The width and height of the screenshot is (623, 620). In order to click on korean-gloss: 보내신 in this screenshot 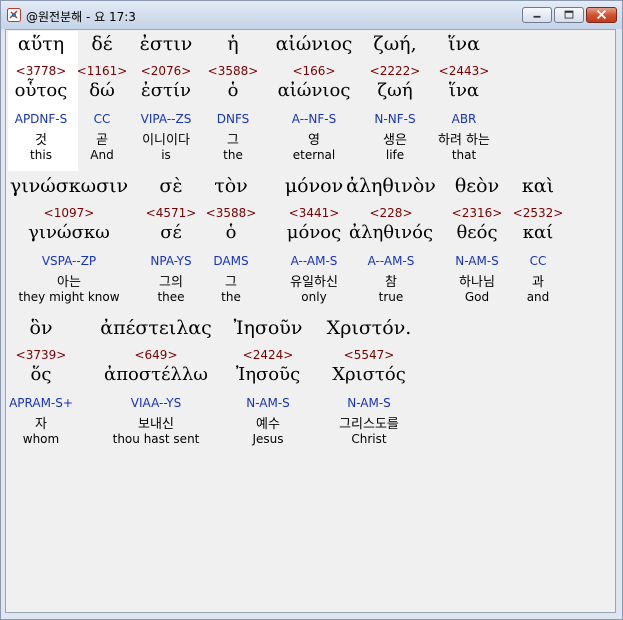, I will do `click(156, 424)`.